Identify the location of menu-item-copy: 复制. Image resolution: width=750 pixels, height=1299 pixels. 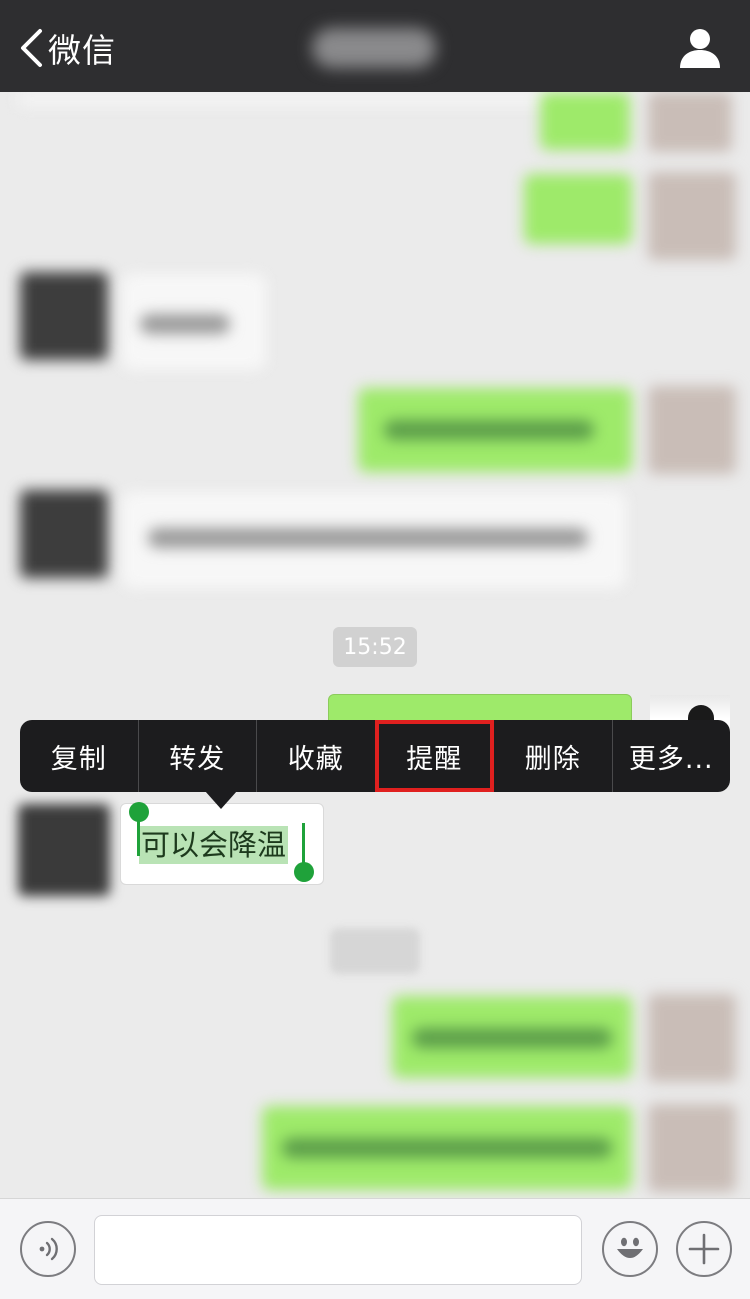
(79, 756).